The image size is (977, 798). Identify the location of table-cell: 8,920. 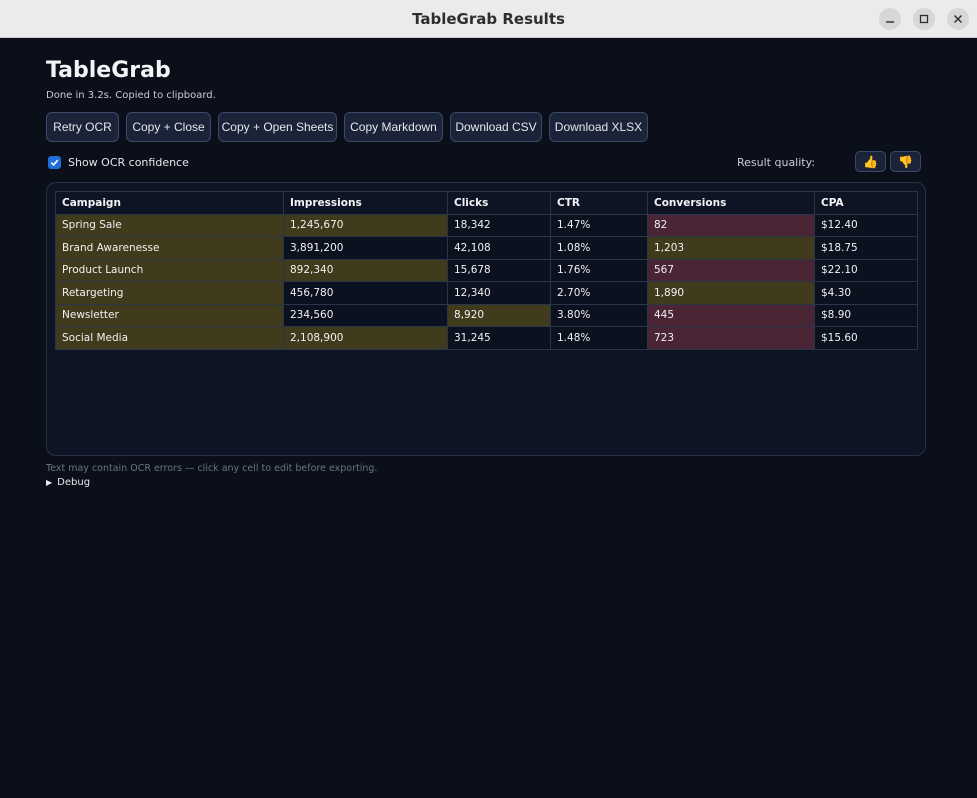
(499, 315).